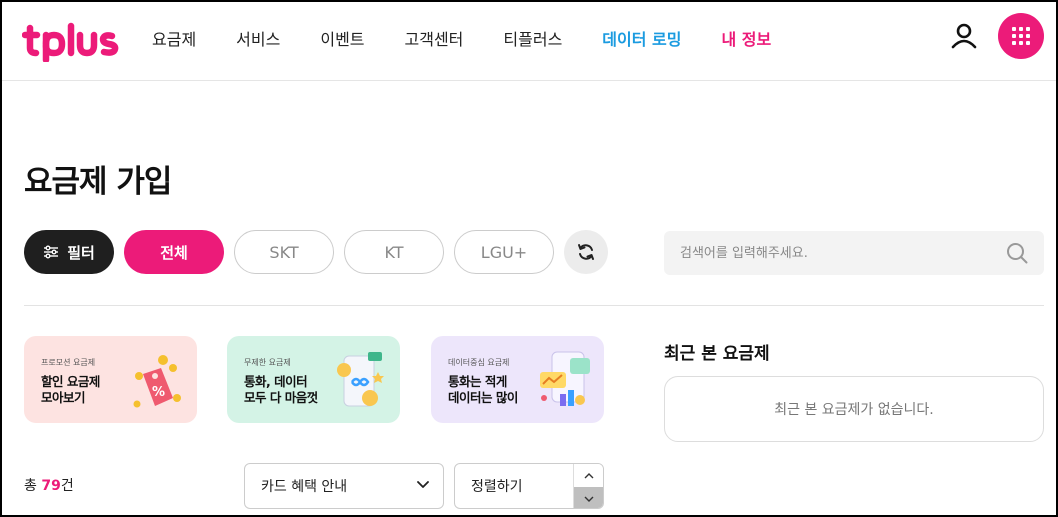 This screenshot has width=1058, height=517. Describe the element at coordinates (497, 487) in the screenshot. I see `sort-select-value: 정렬하기` at that location.